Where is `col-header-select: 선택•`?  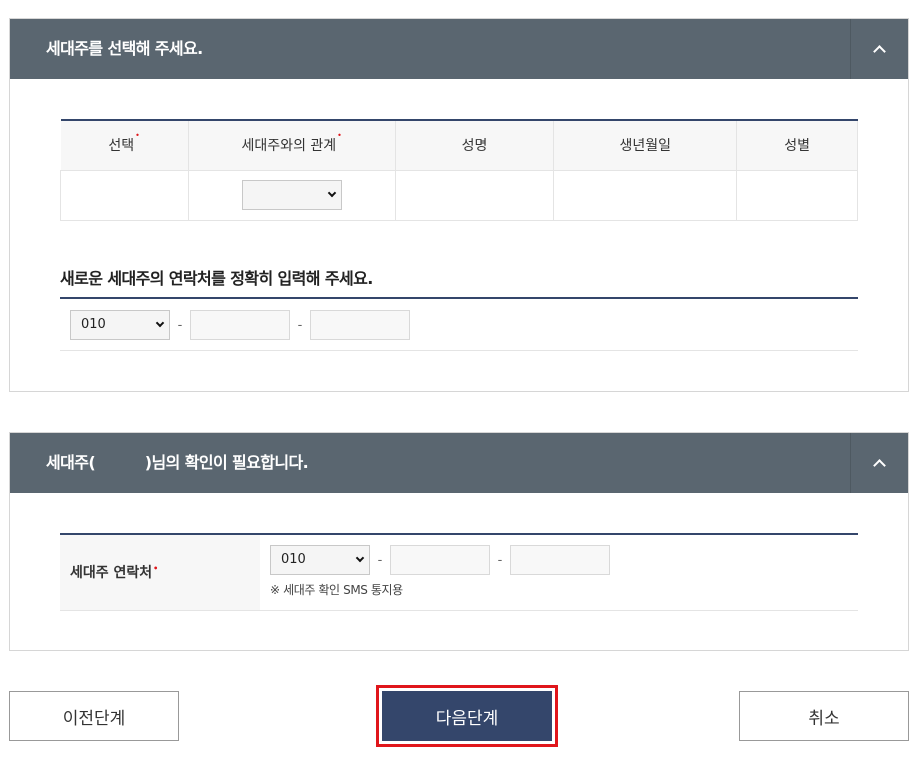 col-header-select: 선택• is located at coordinates (124, 145).